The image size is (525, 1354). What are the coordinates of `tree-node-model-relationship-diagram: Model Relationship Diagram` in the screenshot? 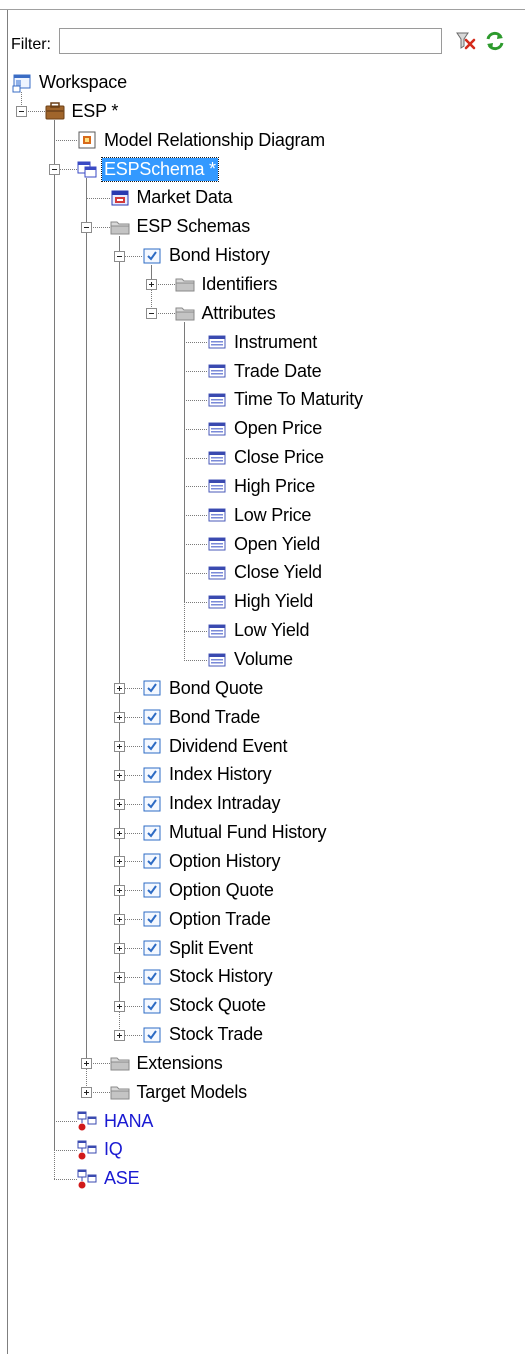 It's located at (202, 140).